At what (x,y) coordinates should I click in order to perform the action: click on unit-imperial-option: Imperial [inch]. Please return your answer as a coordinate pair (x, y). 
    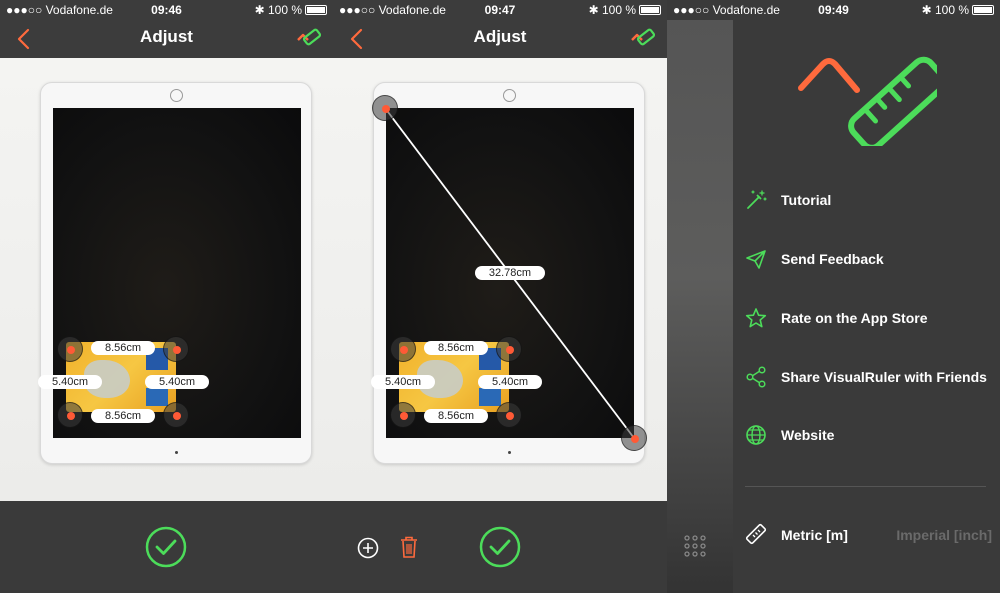
    Looking at the image, I should click on (944, 535).